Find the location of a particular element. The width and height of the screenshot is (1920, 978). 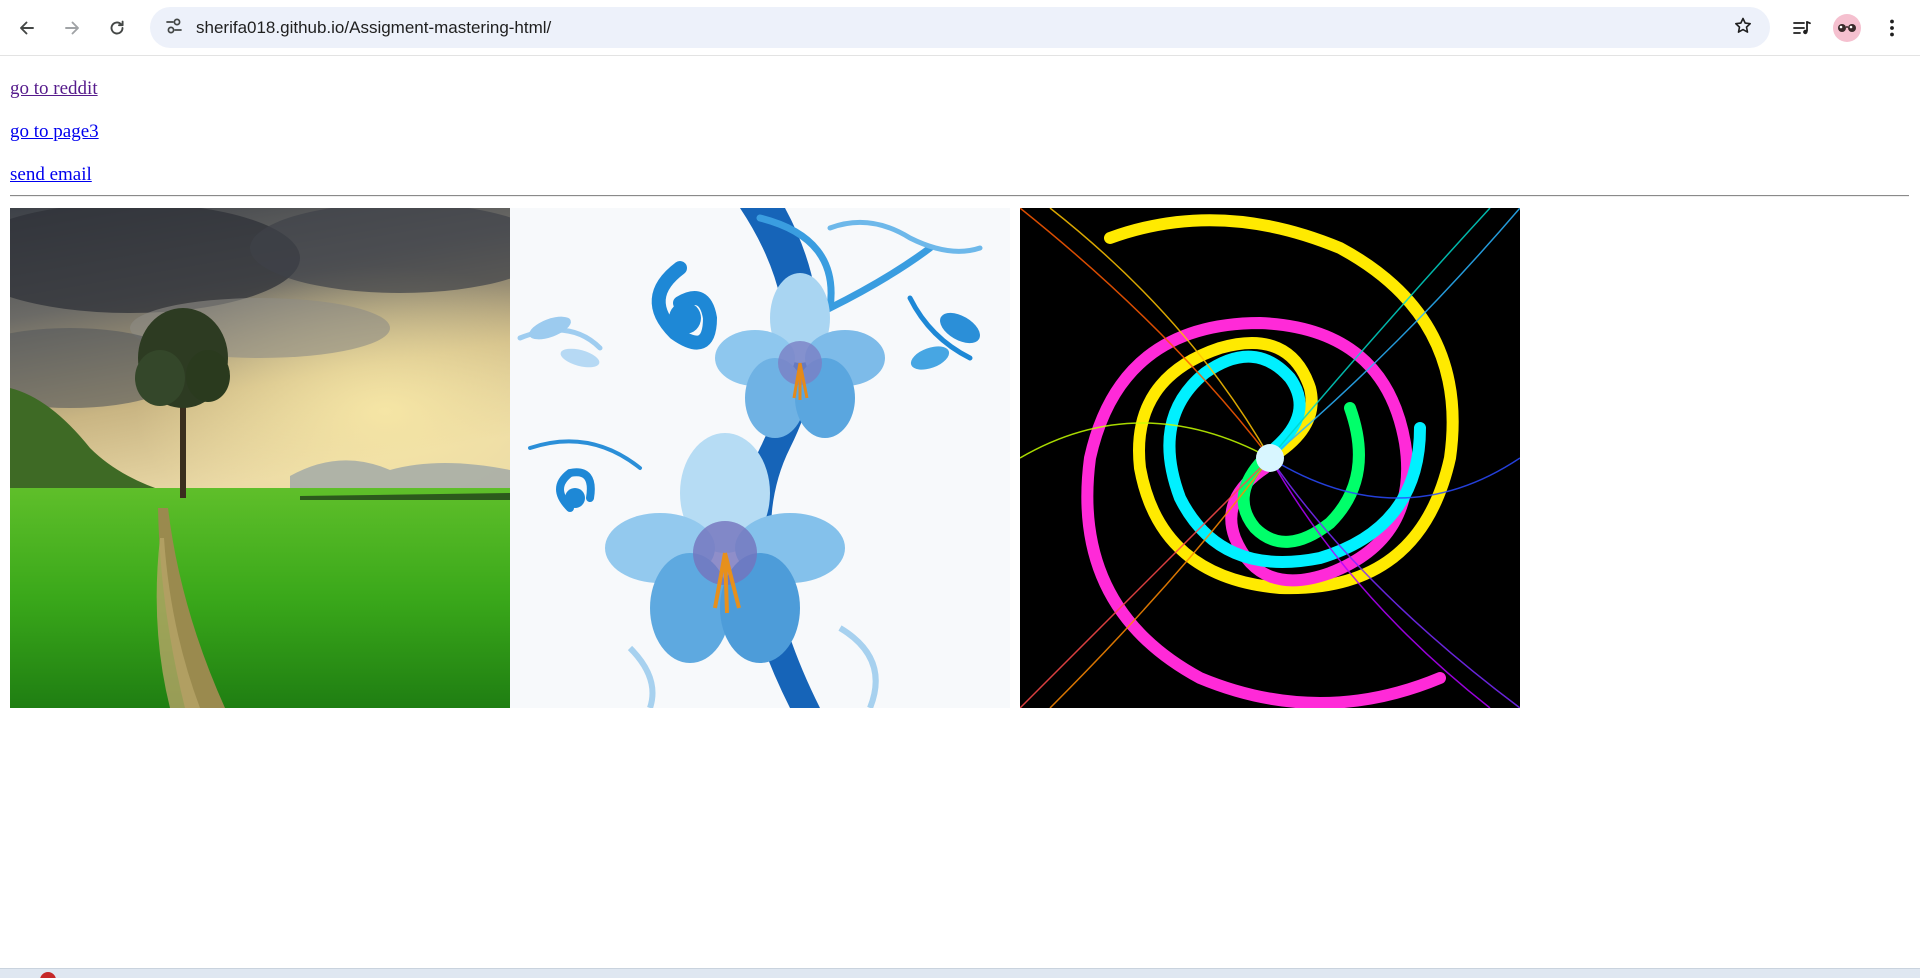

profile-avatar-icon is located at coordinates (1847, 28).